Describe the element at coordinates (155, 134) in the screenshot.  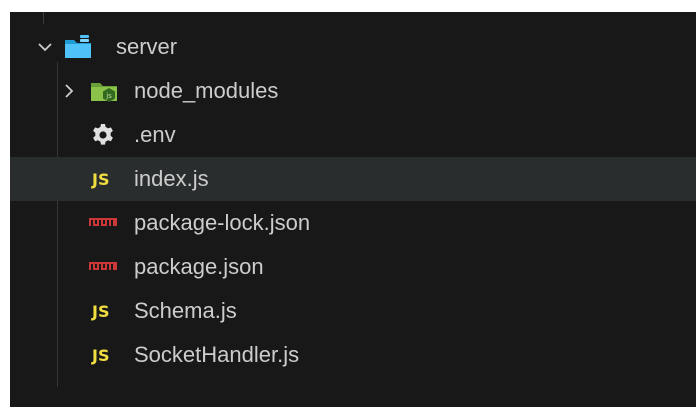
I see `file-label-env: .env` at that location.